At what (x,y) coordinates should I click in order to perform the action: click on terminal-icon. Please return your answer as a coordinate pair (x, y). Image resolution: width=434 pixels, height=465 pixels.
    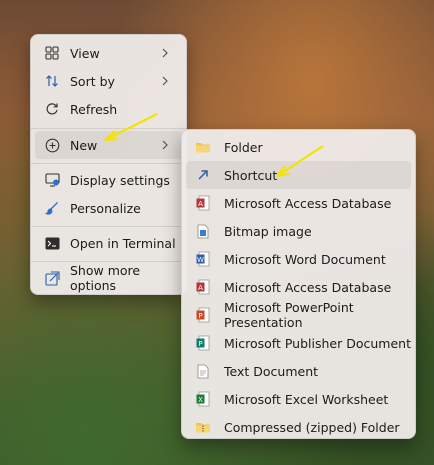
    Looking at the image, I should click on (52, 243).